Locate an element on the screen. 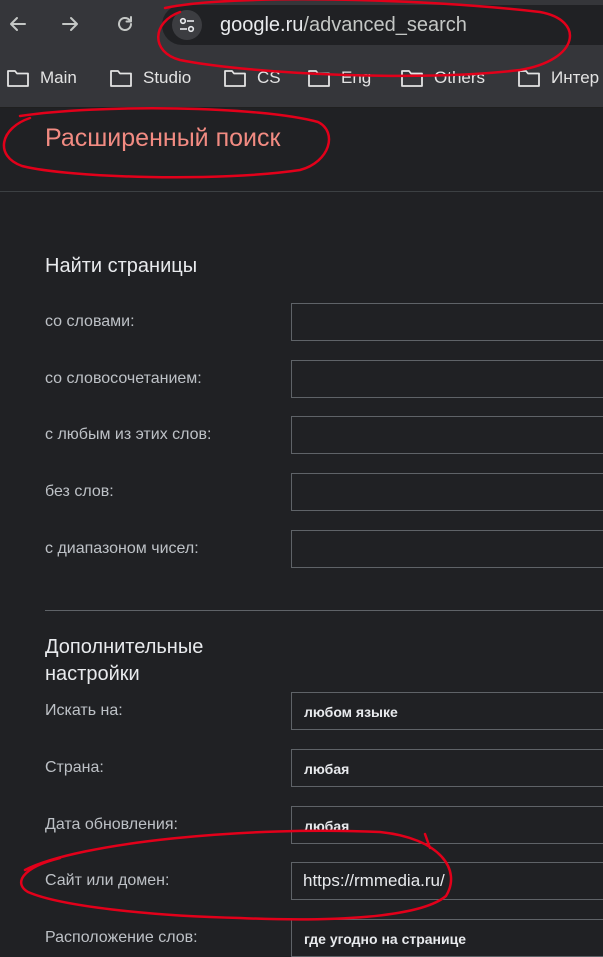  title-divider is located at coordinates (301, 191).